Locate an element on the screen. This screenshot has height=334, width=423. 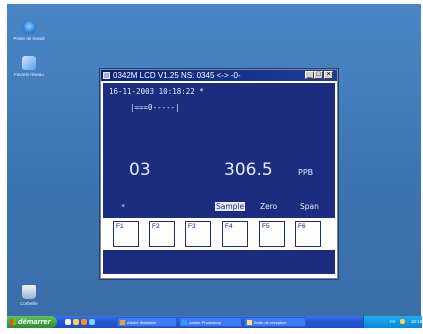
f5-button: F5 is located at coordinates (272, 234).